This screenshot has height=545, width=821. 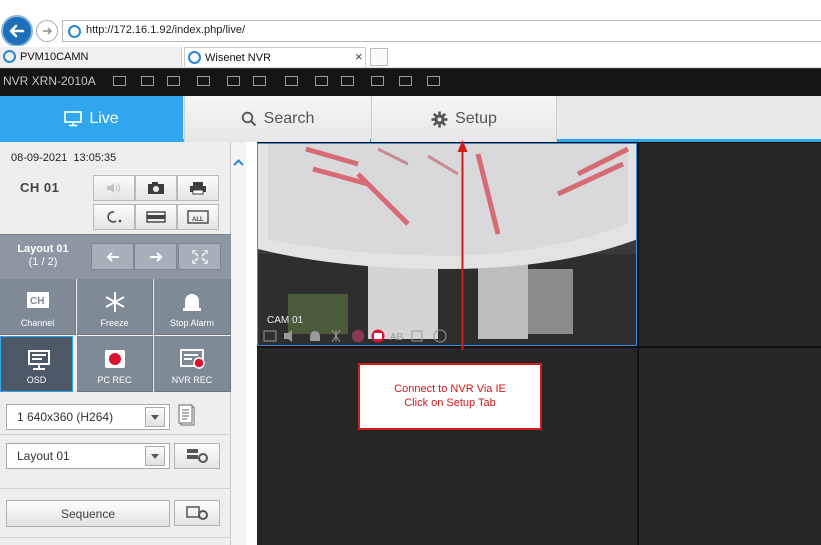 I want to click on camera-osd-icons: AB, so click(x=355, y=336).